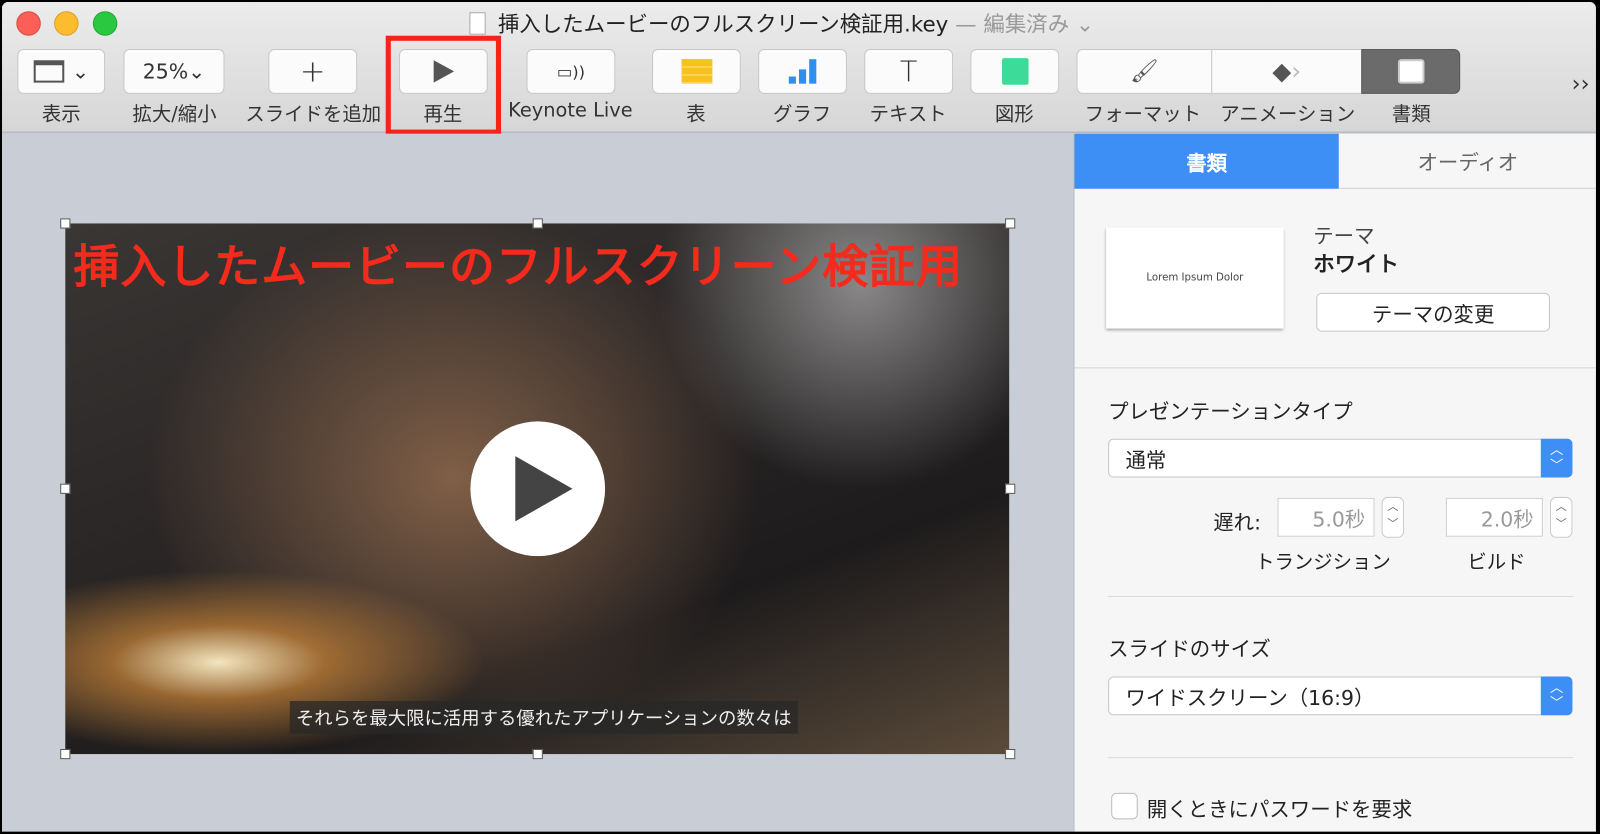 The width and height of the screenshot is (1600, 834). What do you see at coordinates (61, 114) in the screenshot?
I see `view-label: 表示` at bounding box center [61, 114].